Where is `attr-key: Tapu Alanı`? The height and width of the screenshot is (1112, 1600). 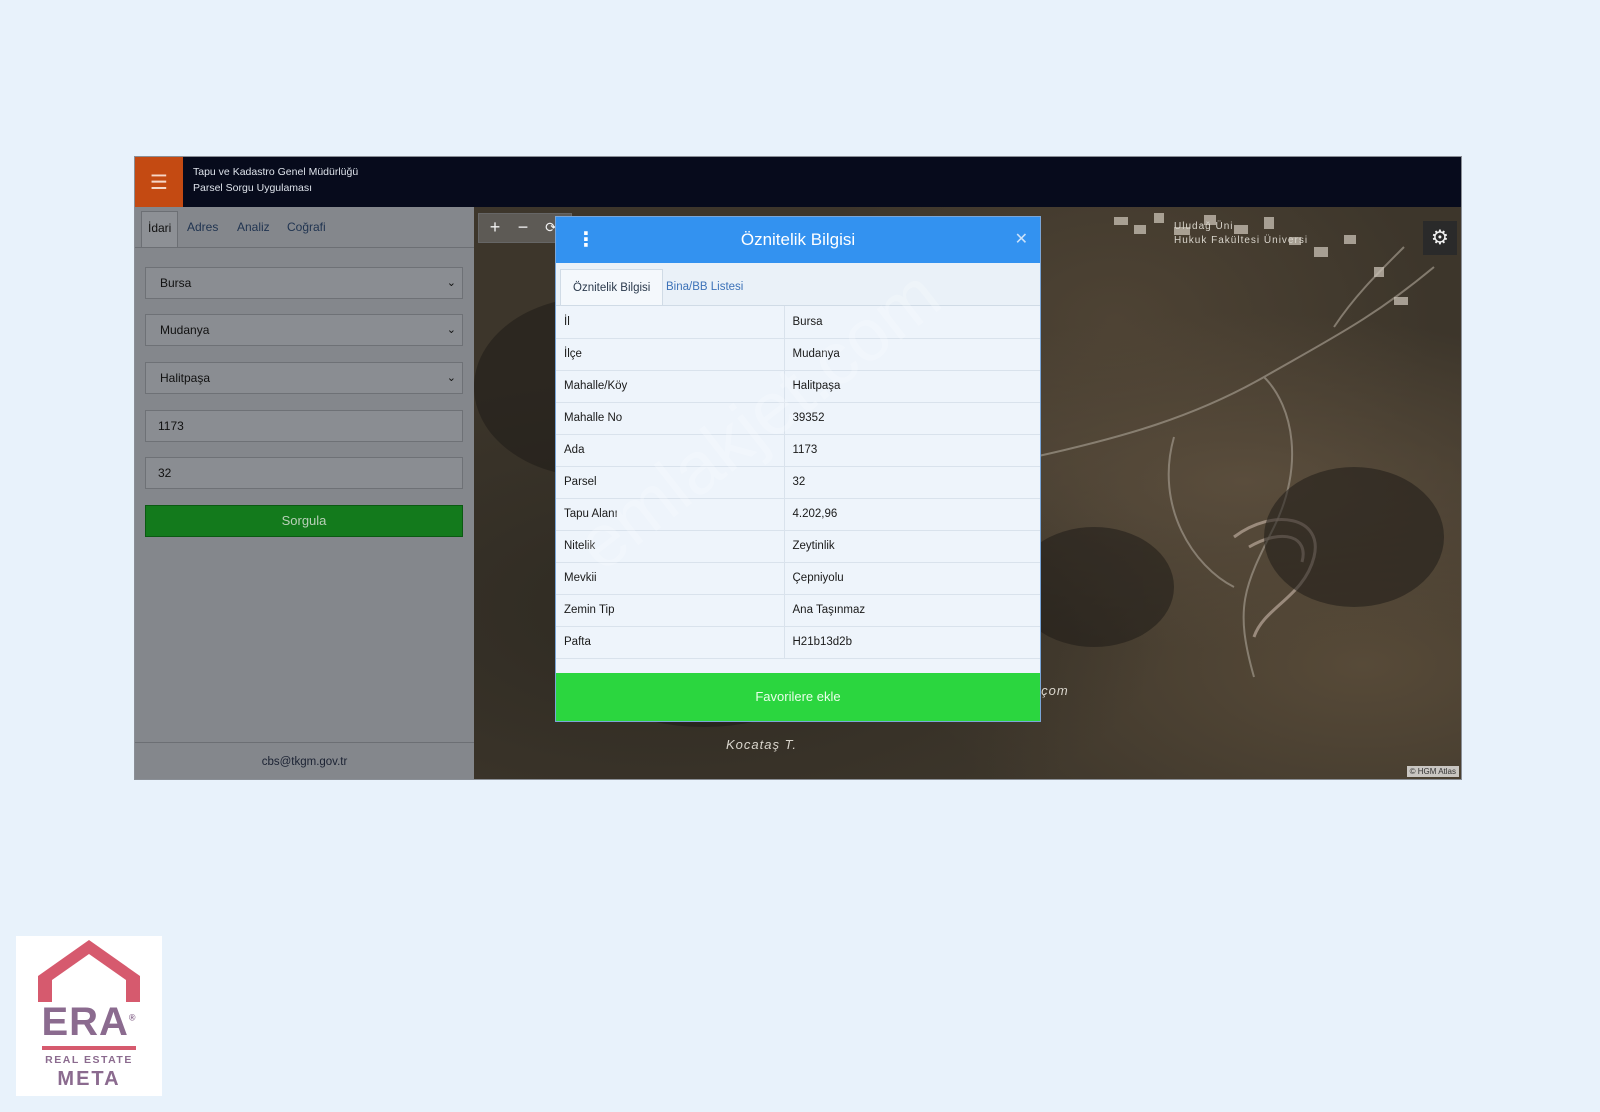 attr-key: Tapu Alanı is located at coordinates (670, 514).